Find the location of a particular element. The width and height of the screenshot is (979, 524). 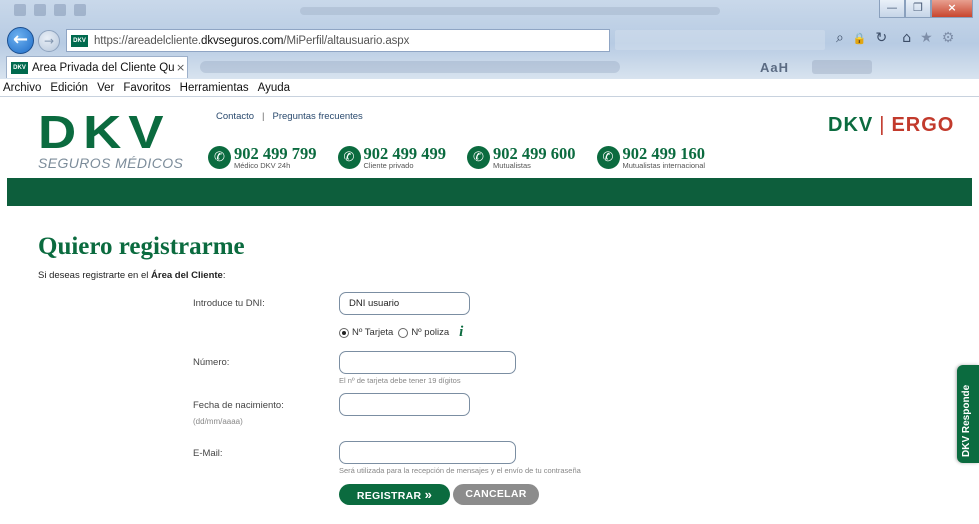

faded-toolbar-button is located at coordinates (842, 67).